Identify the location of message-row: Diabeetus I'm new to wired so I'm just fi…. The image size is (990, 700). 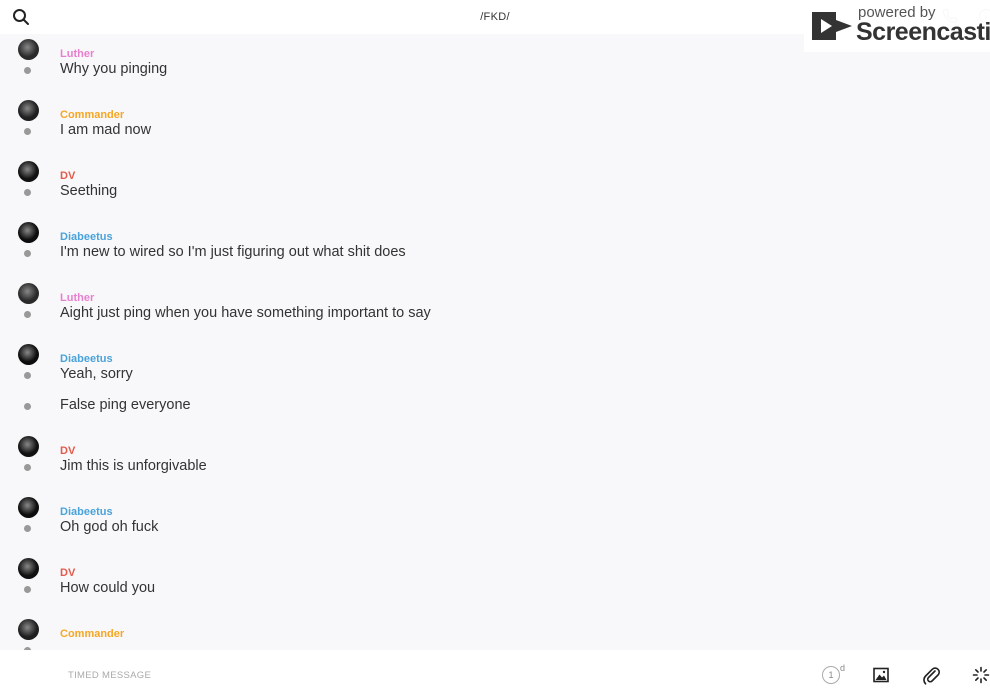
(495, 252).